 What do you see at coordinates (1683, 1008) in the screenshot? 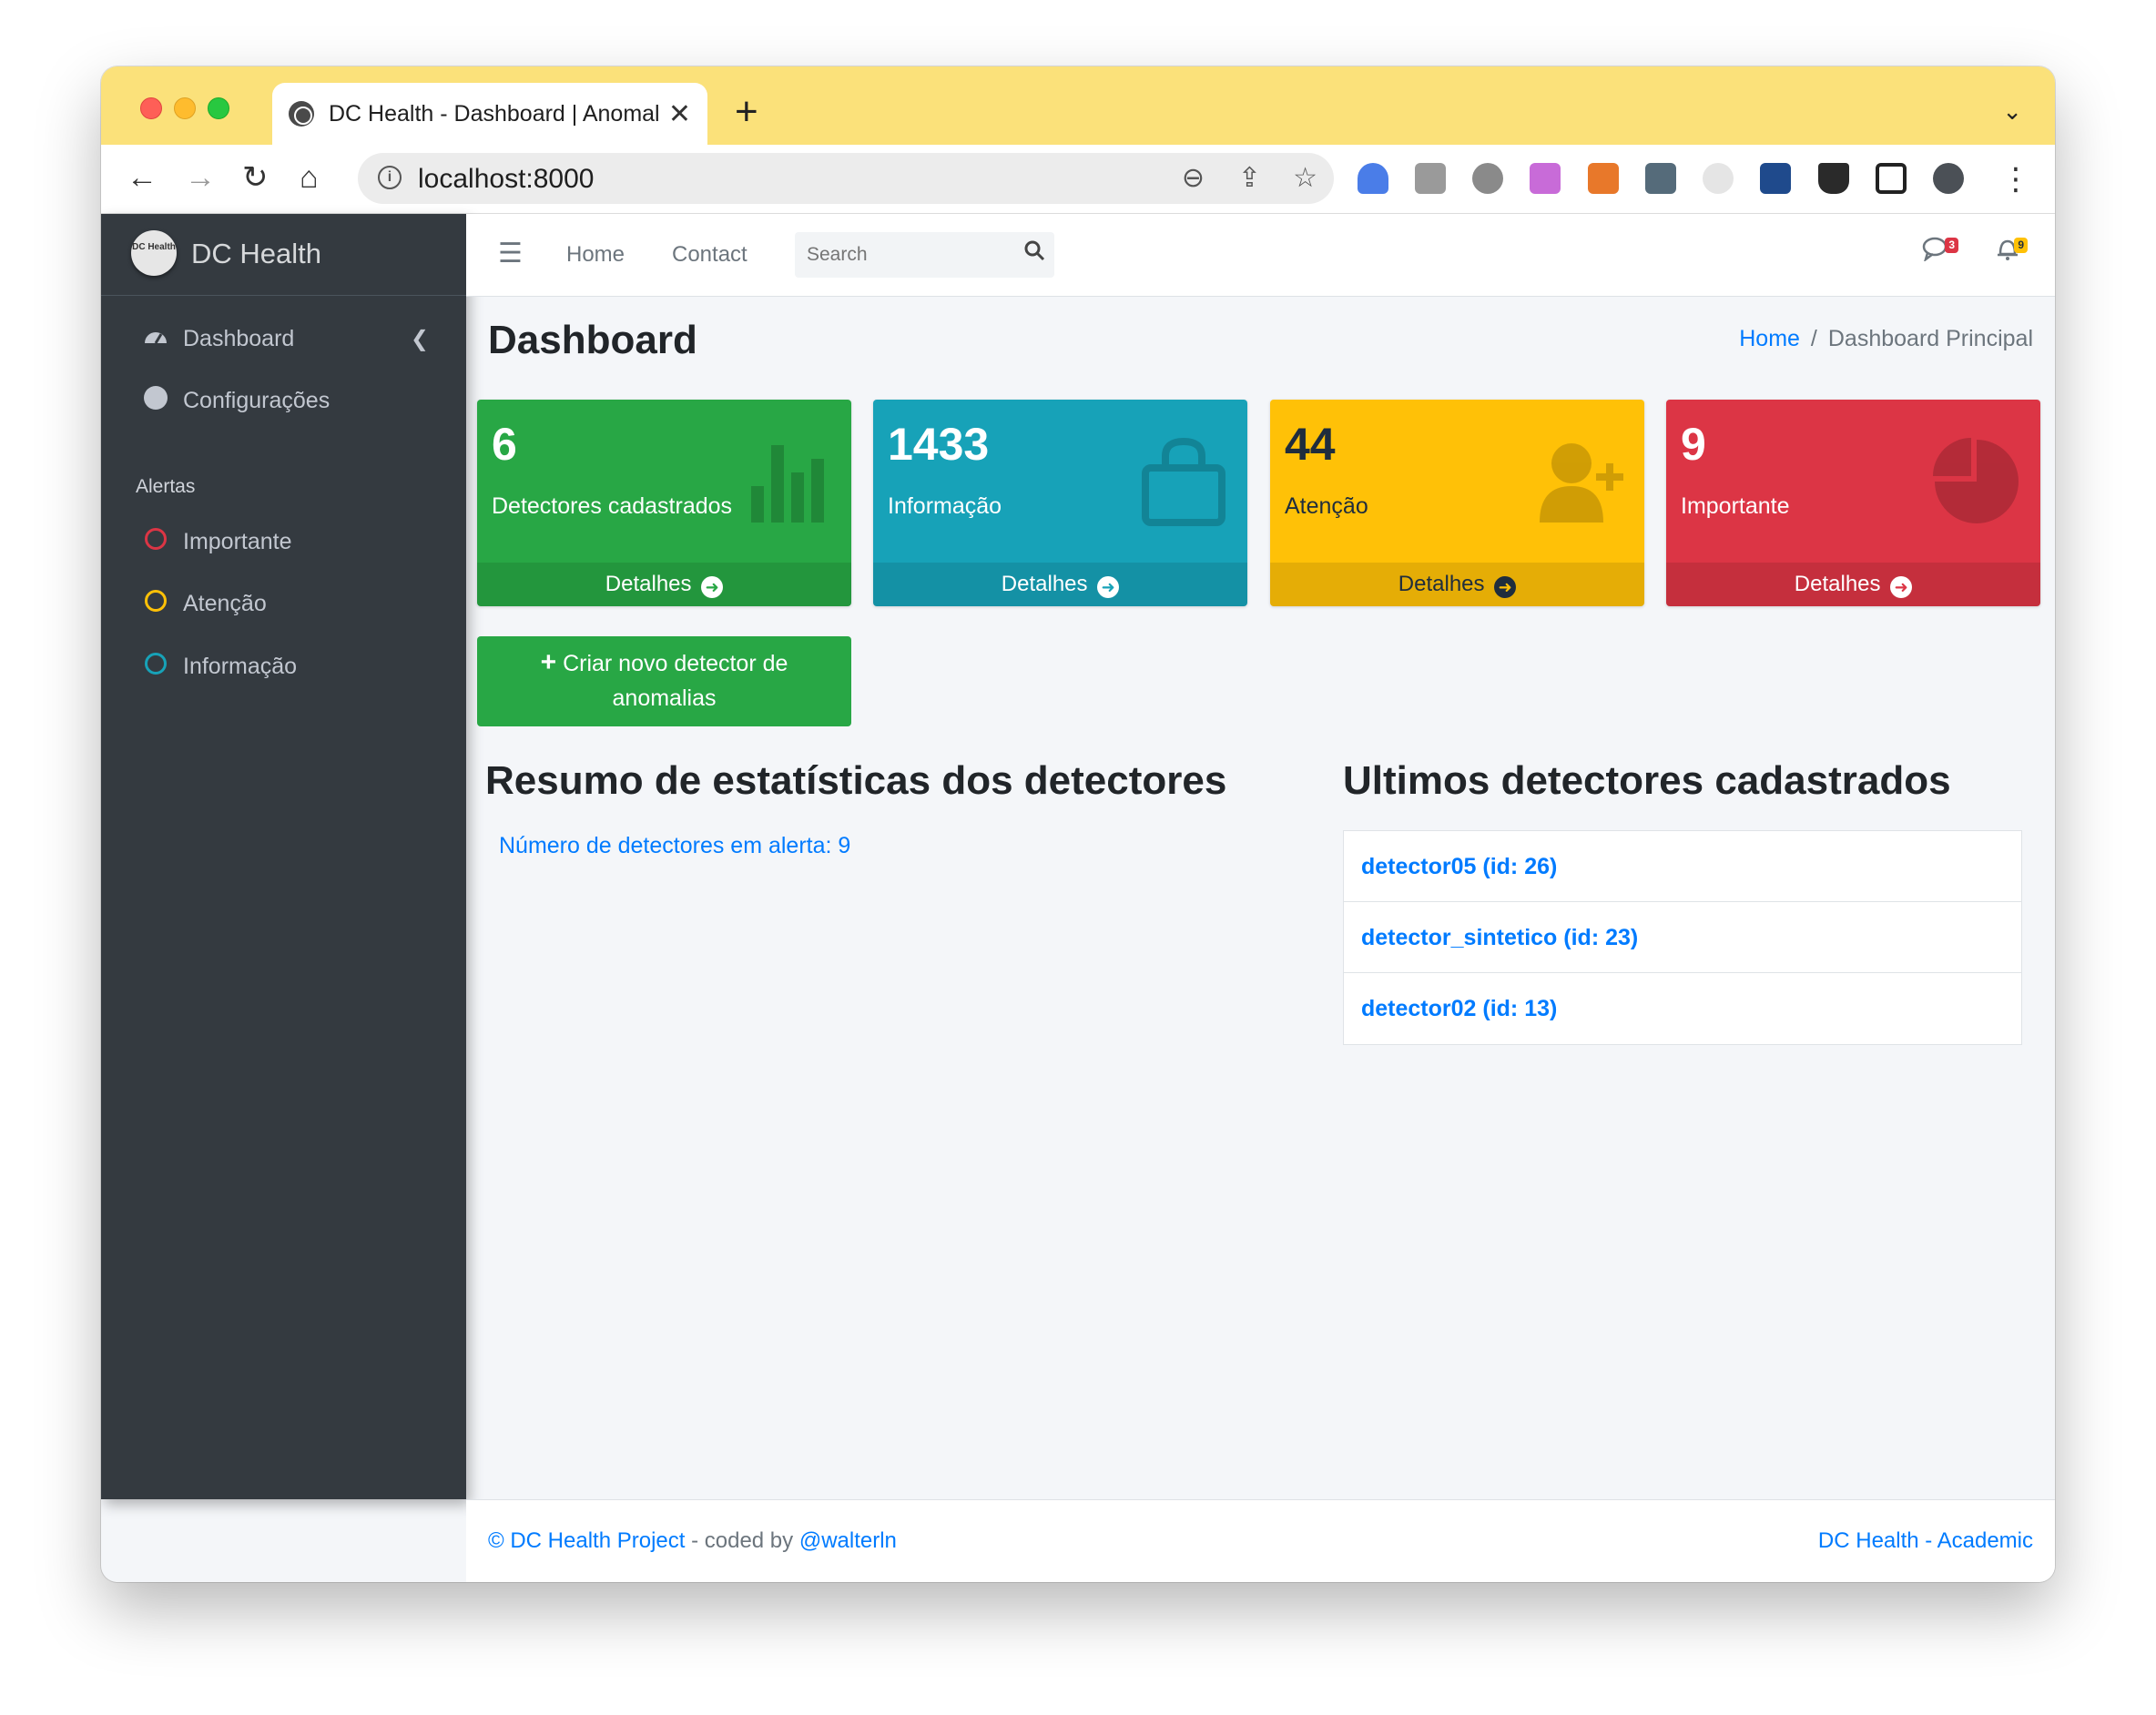
I see `list-item: detector02 (id: 13)` at bounding box center [1683, 1008].